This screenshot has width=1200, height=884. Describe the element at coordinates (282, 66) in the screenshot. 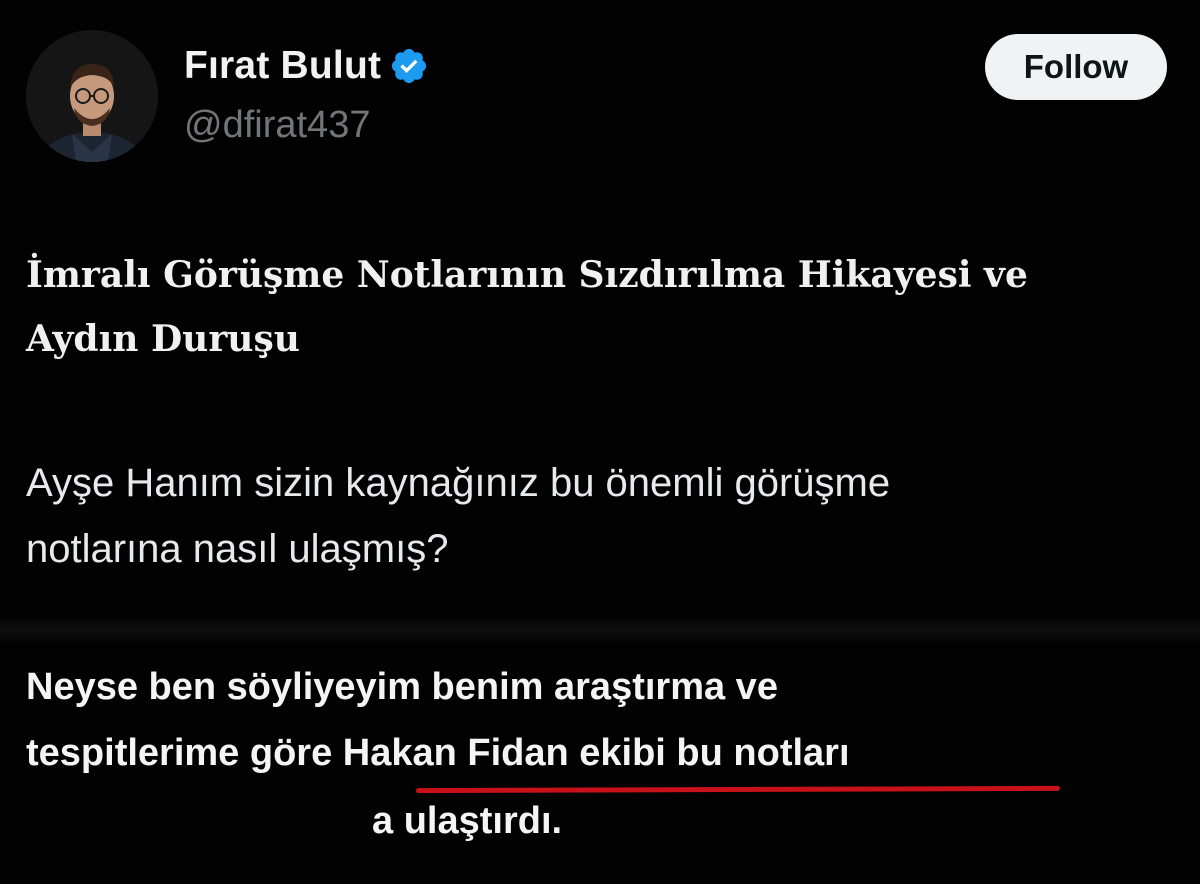

I see `display-name: Fırat Bulut` at that location.